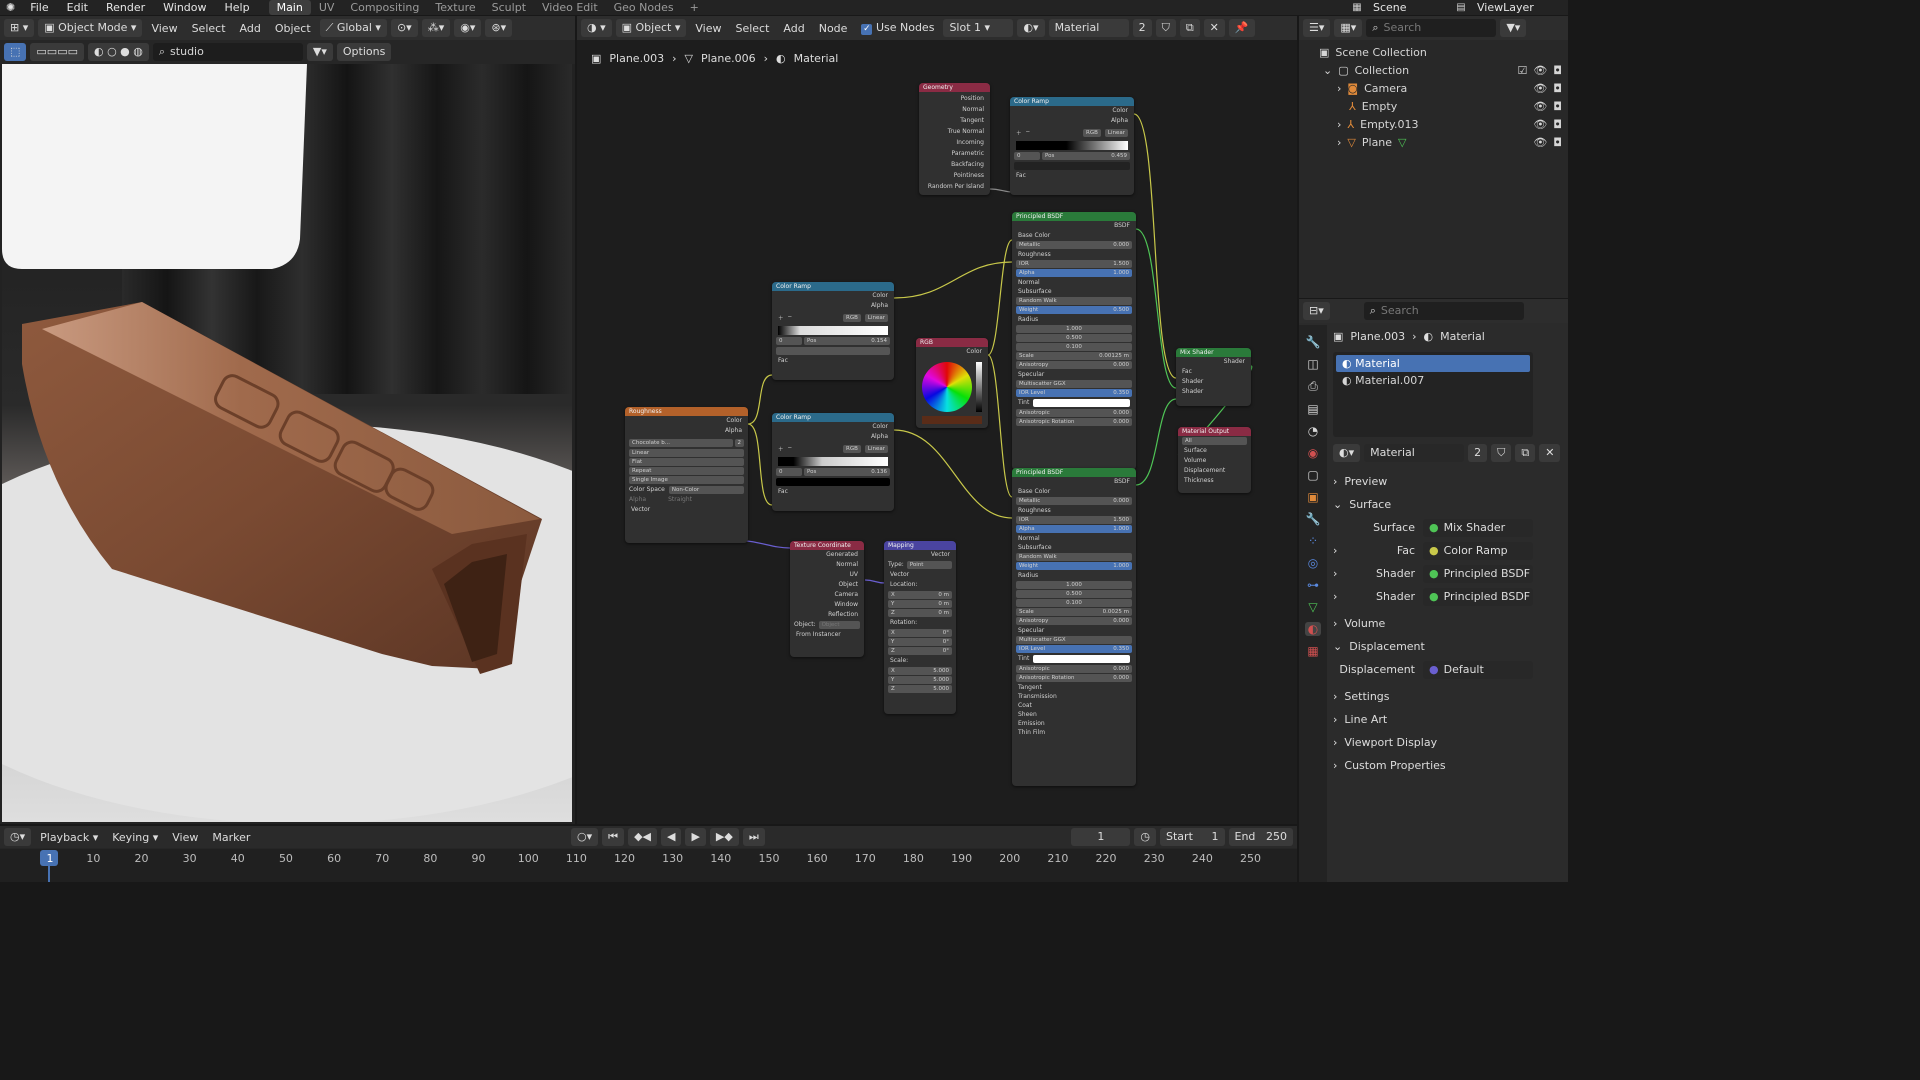 Image resolution: width=1920 pixels, height=1080 pixels. What do you see at coordinates (686, 471) in the screenshot?
I see `extension-select: Repeat` at bounding box center [686, 471].